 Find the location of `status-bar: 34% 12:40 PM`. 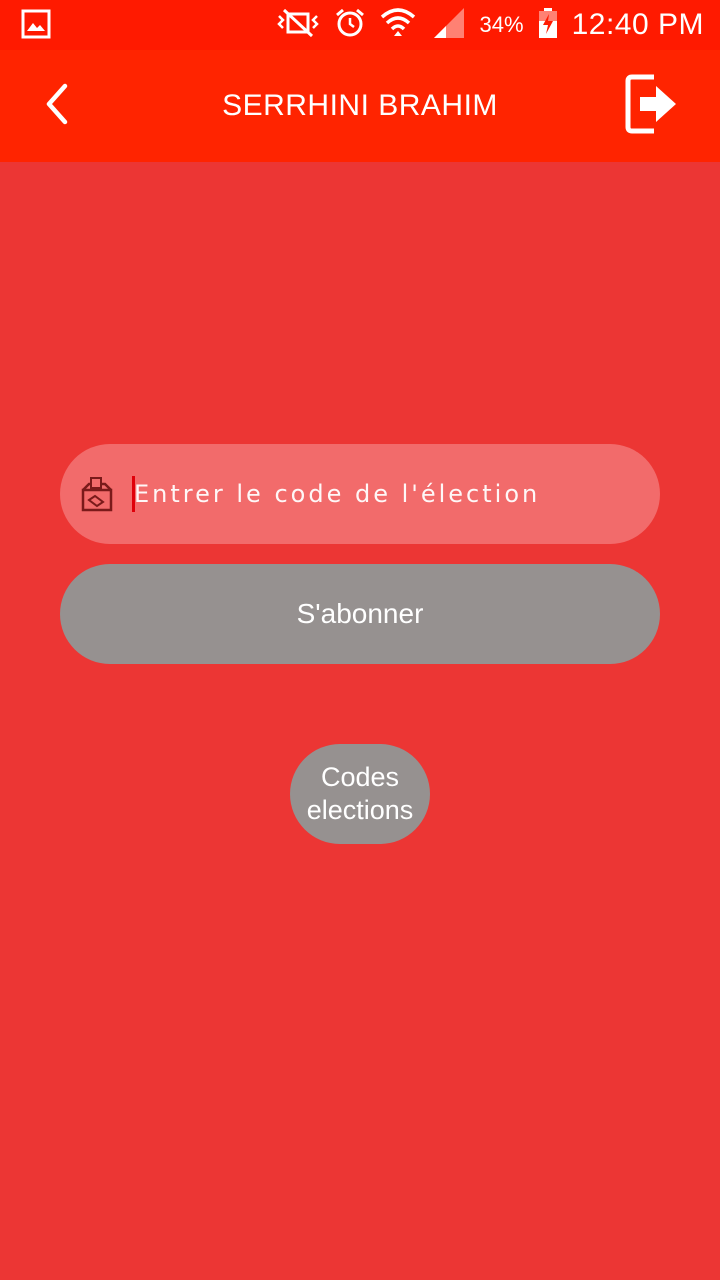

status-bar: 34% 12:40 PM is located at coordinates (360, 25).